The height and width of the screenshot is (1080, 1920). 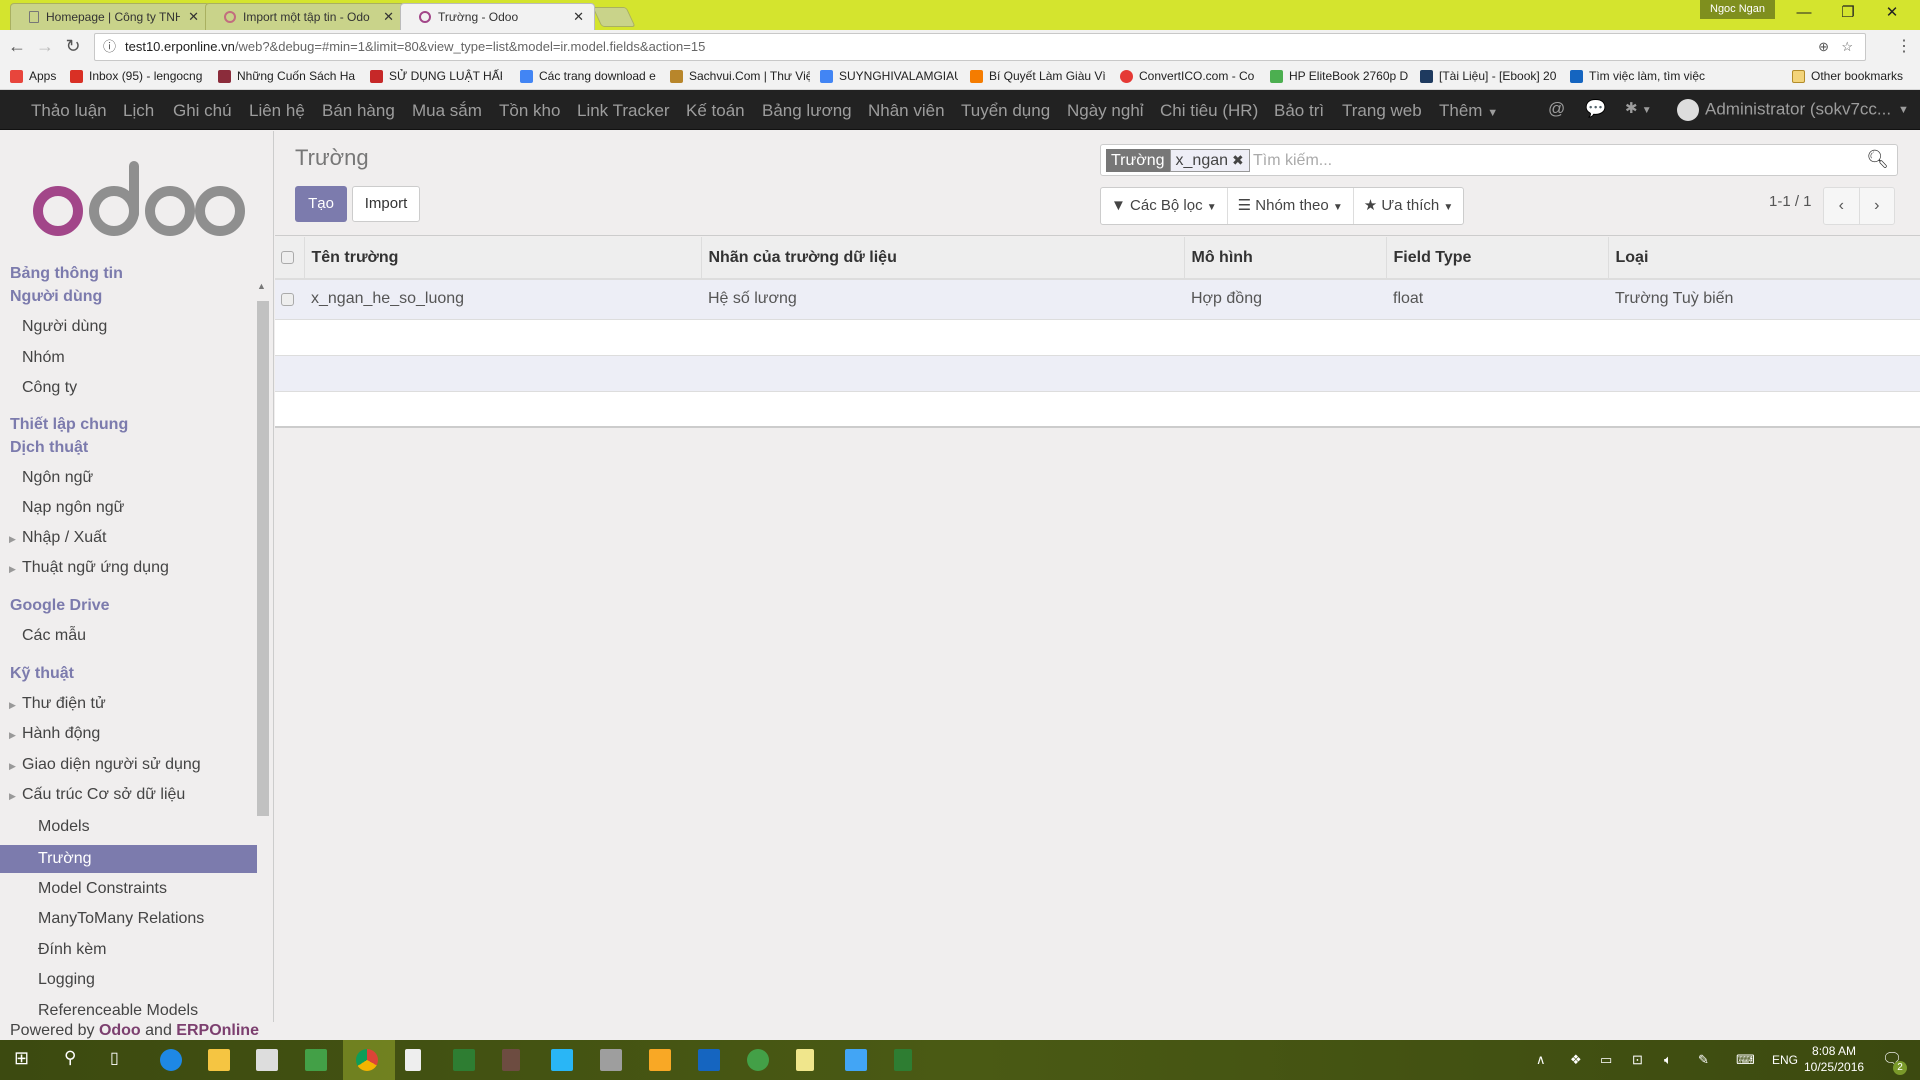 I want to click on menu-link-tracker: Link Tracker, so click(x=623, y=111).